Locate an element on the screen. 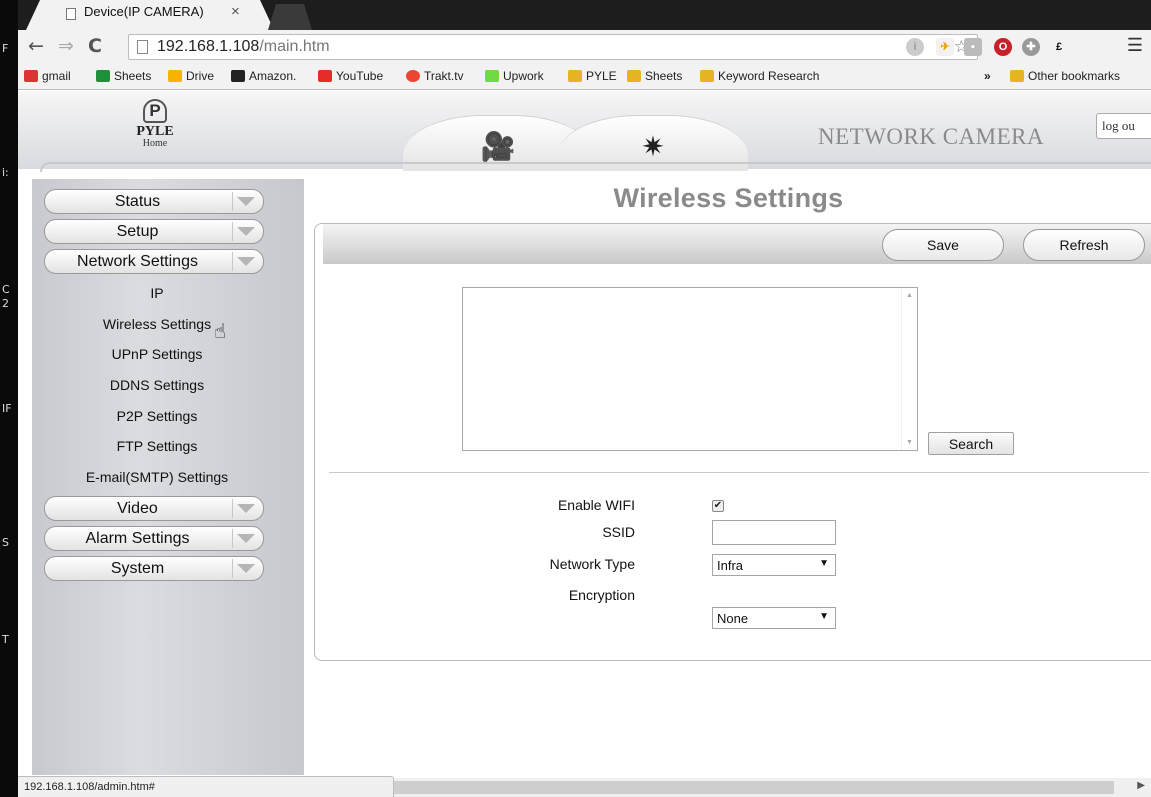  menu-system: System is located at coordinates (154, 568).